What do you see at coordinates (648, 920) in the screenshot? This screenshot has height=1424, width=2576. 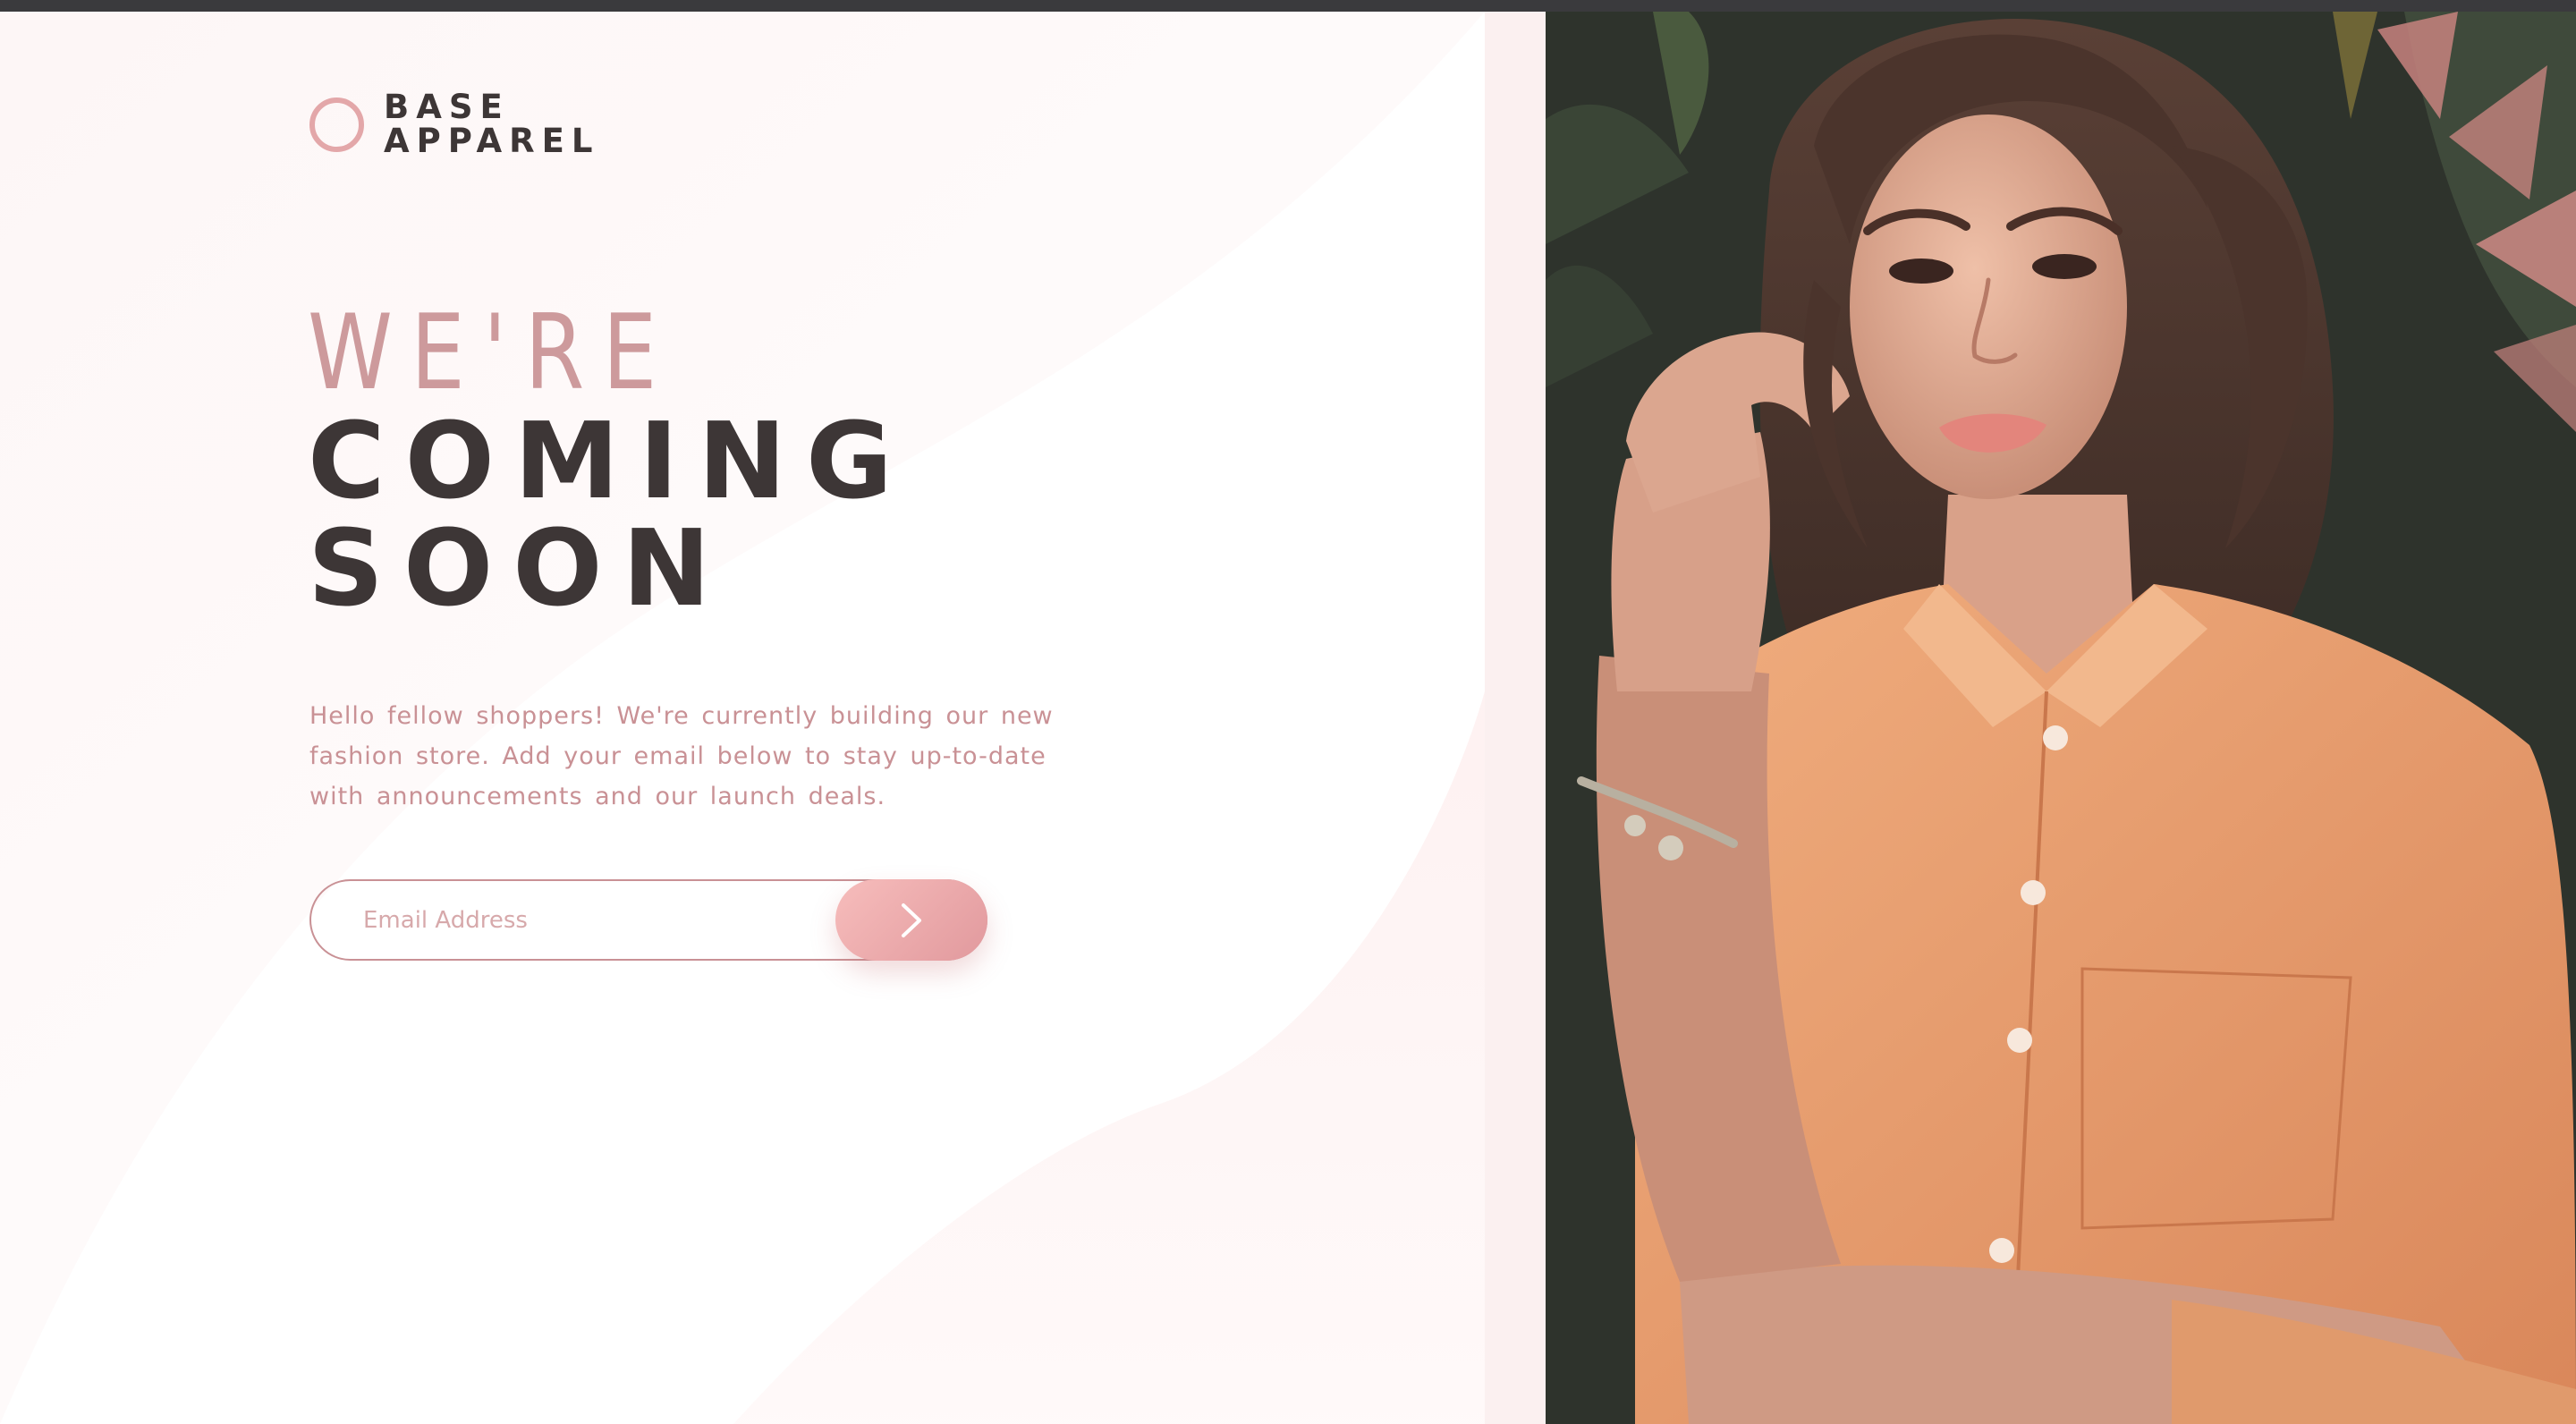 I see `email-signup-form` at bounding box center [648, 920].